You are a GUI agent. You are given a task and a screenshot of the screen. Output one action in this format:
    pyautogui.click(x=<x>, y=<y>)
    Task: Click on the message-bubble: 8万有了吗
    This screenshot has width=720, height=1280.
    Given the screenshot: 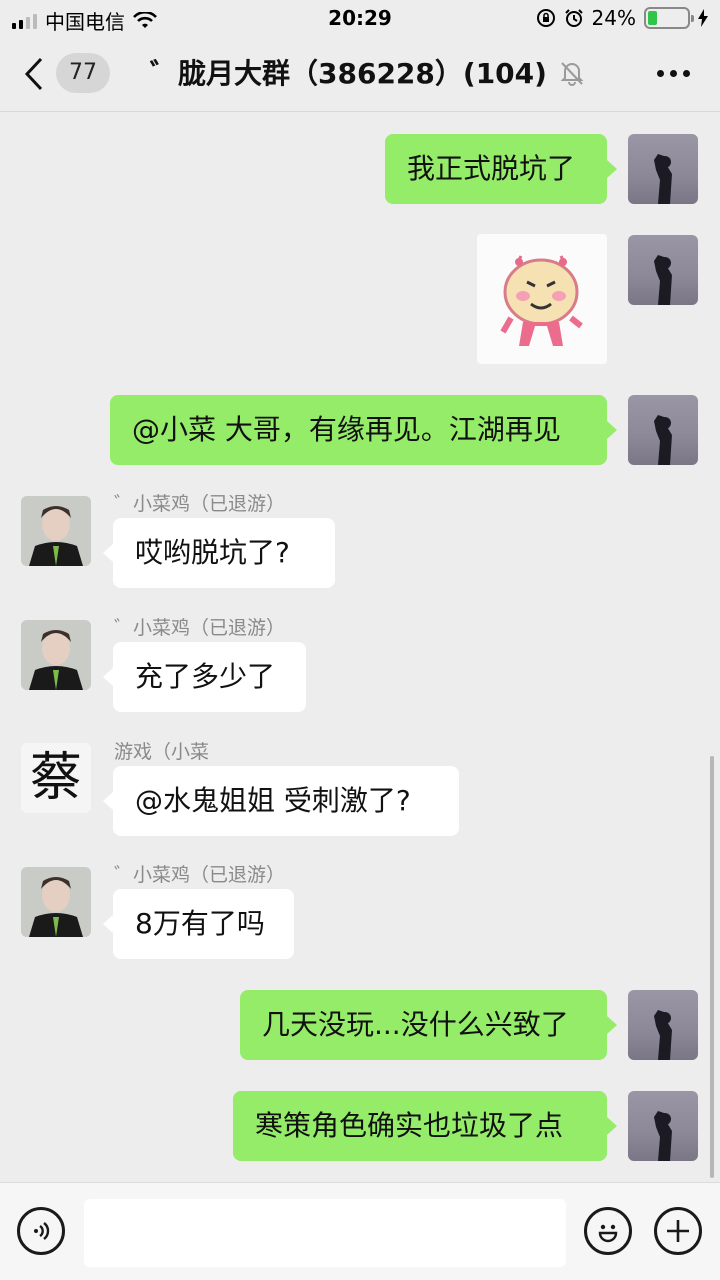 What is the action you would take?
    pyautogui.click(x=198, y=924)
    